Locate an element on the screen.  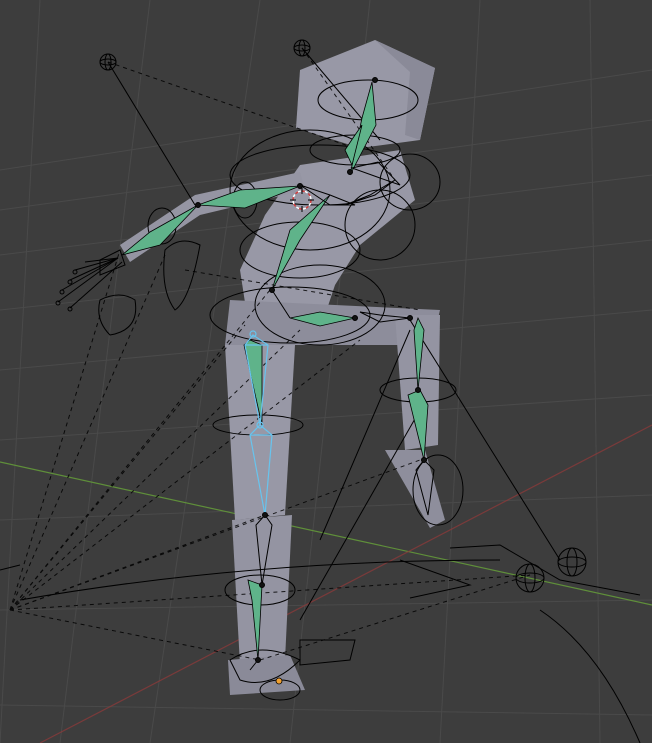
mesh-right-foot is located at coordinates (266, 675).